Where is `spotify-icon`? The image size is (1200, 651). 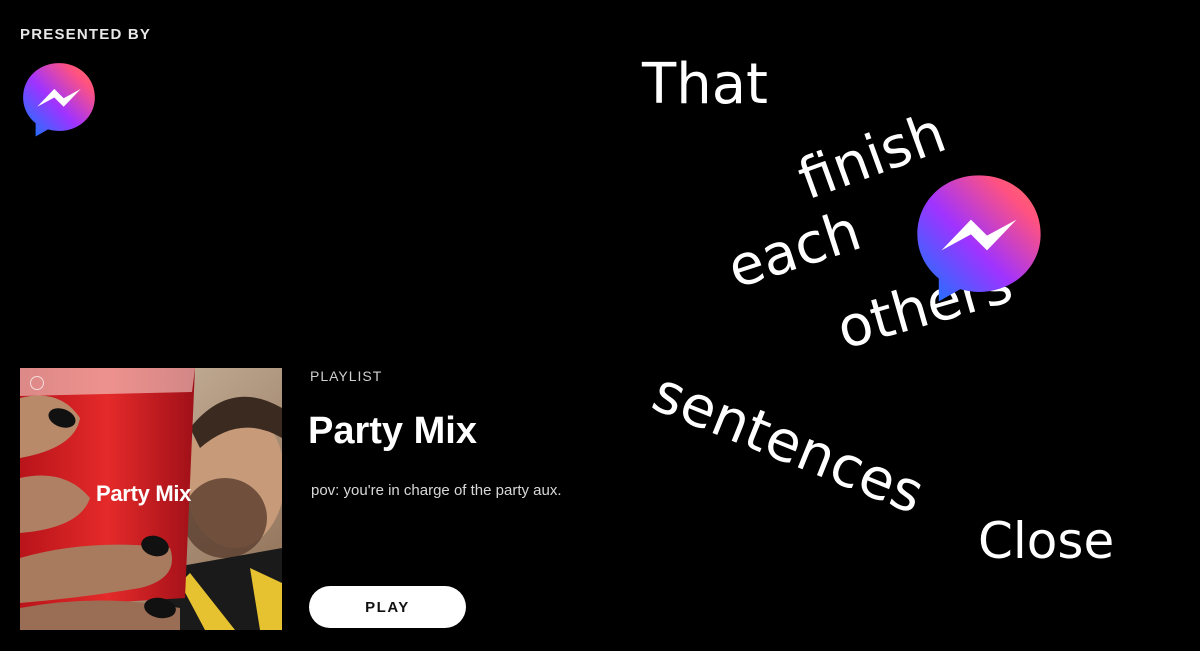
spotify-icon is located at coordinates (37, 383).